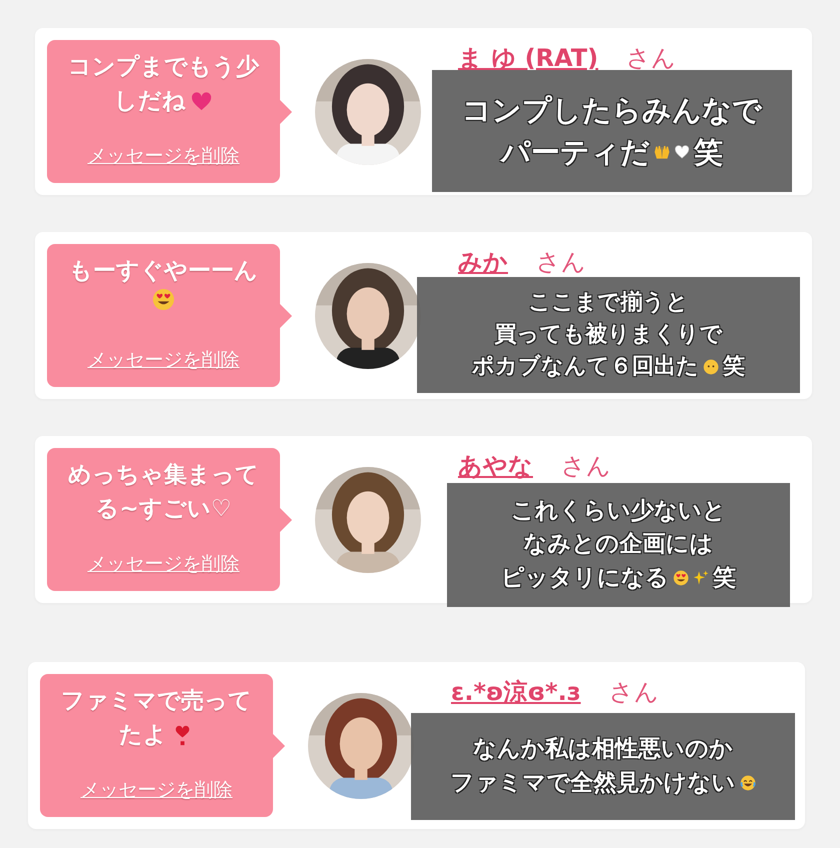 Image resolution: width=840 pixels, height=848 pixels. Describe the element at coordinates (516, 692) in the screenshot. I see `user-name-link: ε.*ʚ涼ɞ*.з` at that location.